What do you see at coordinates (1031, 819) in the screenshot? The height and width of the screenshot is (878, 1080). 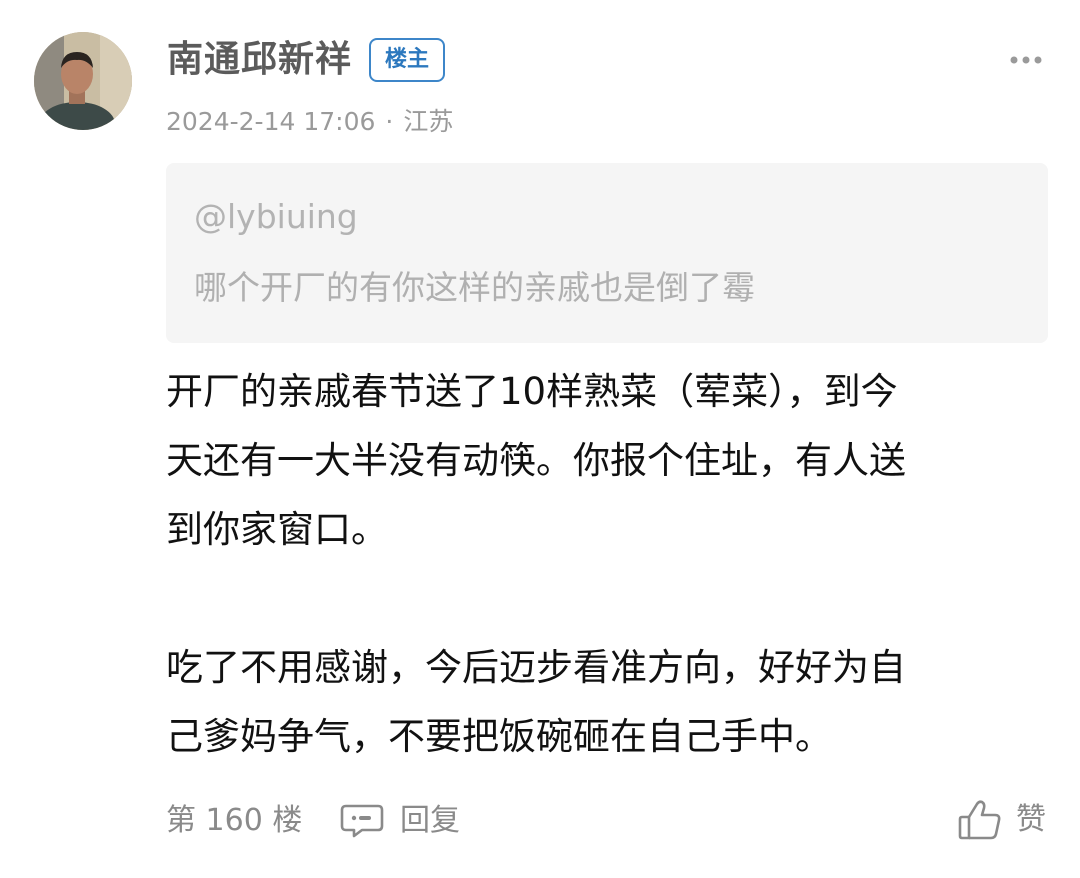 I see `like-label: 赞` at bounding box center [1031, 819].